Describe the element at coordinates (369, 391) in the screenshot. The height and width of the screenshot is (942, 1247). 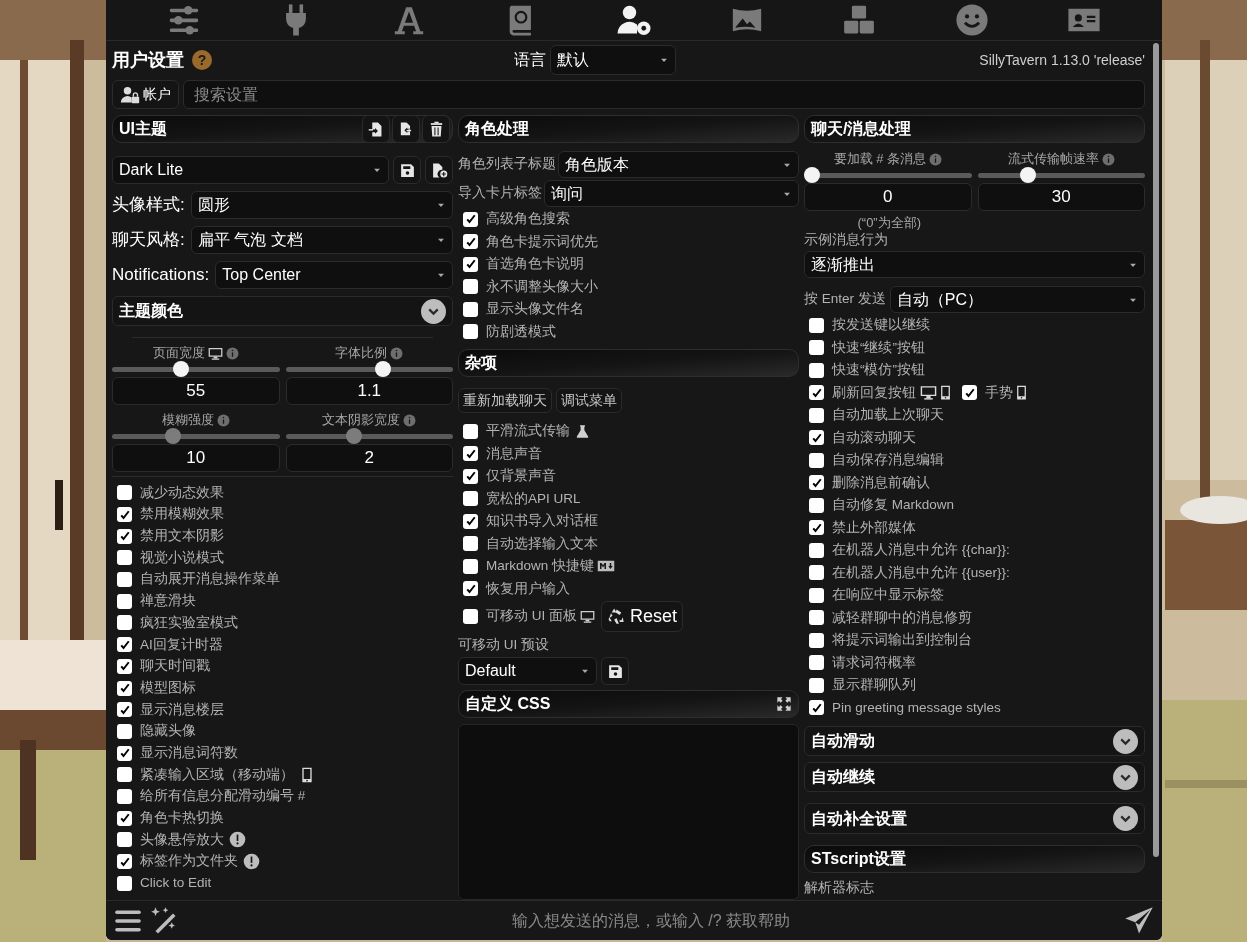
I see `number-field: 1.1` at that location.